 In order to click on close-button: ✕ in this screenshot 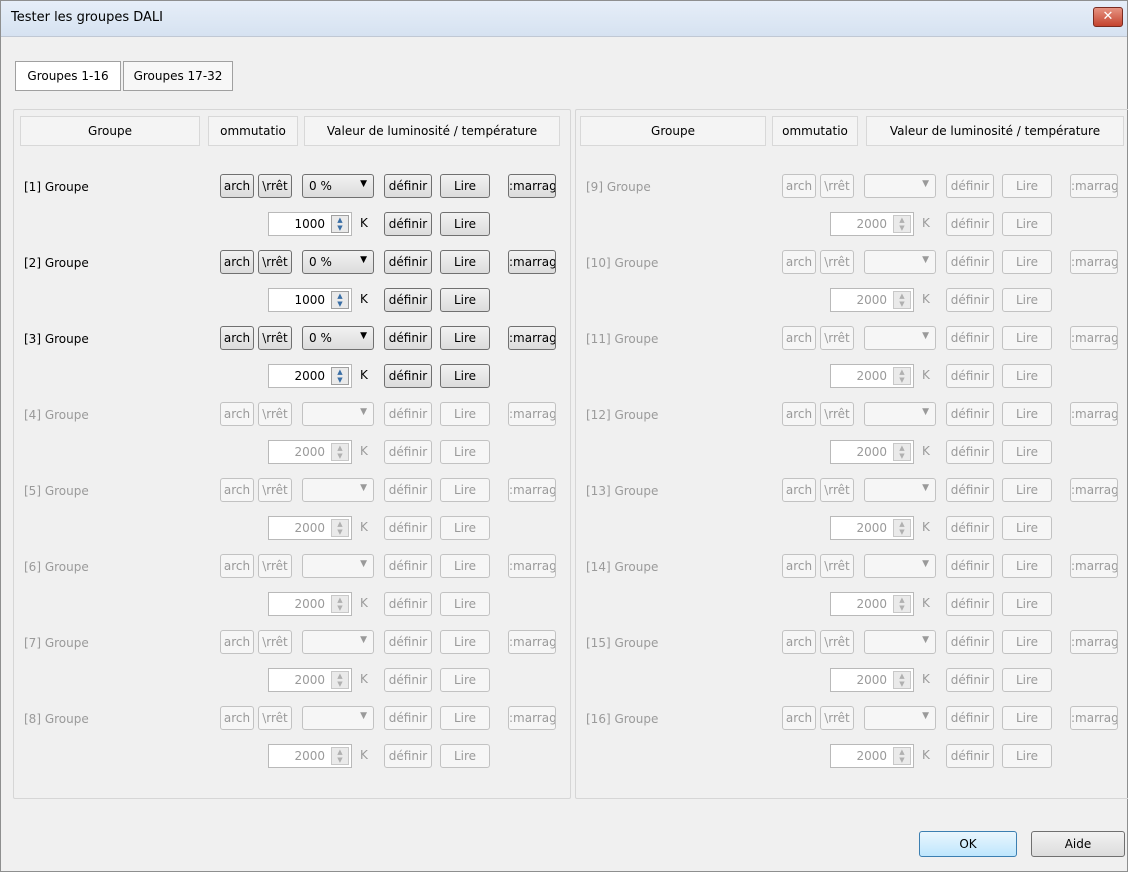, I will do `click(1108, 17)`.